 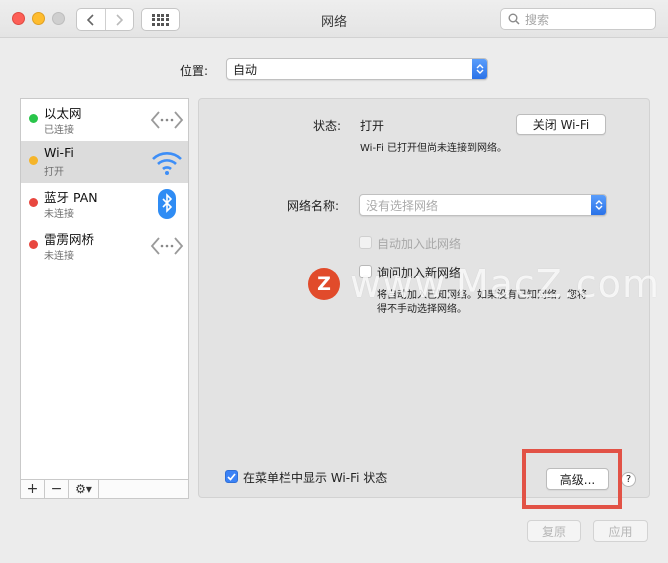 I want to click on service-item-thunderbolt-bridge: 雷雳网桥 未连接, so click(x=104, y=246).